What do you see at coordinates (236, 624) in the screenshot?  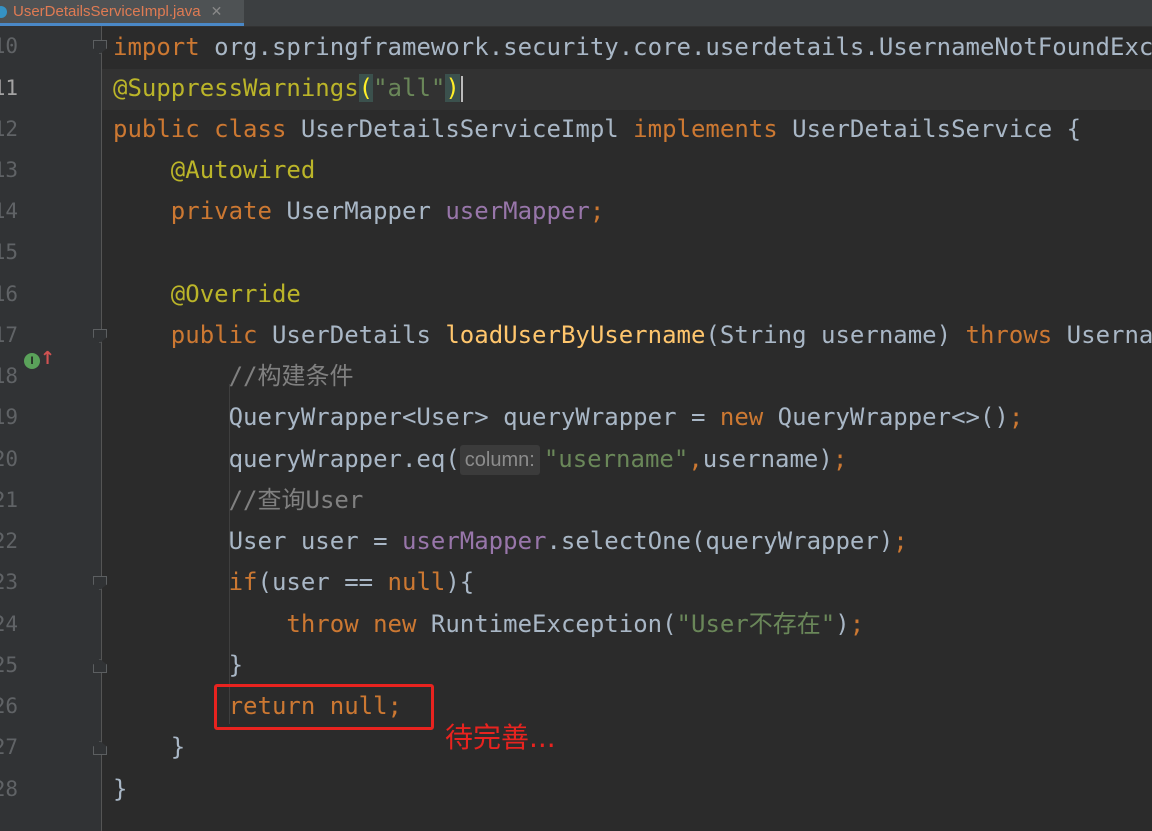 I see `keyword: throw` at bounding box center [236, 624].